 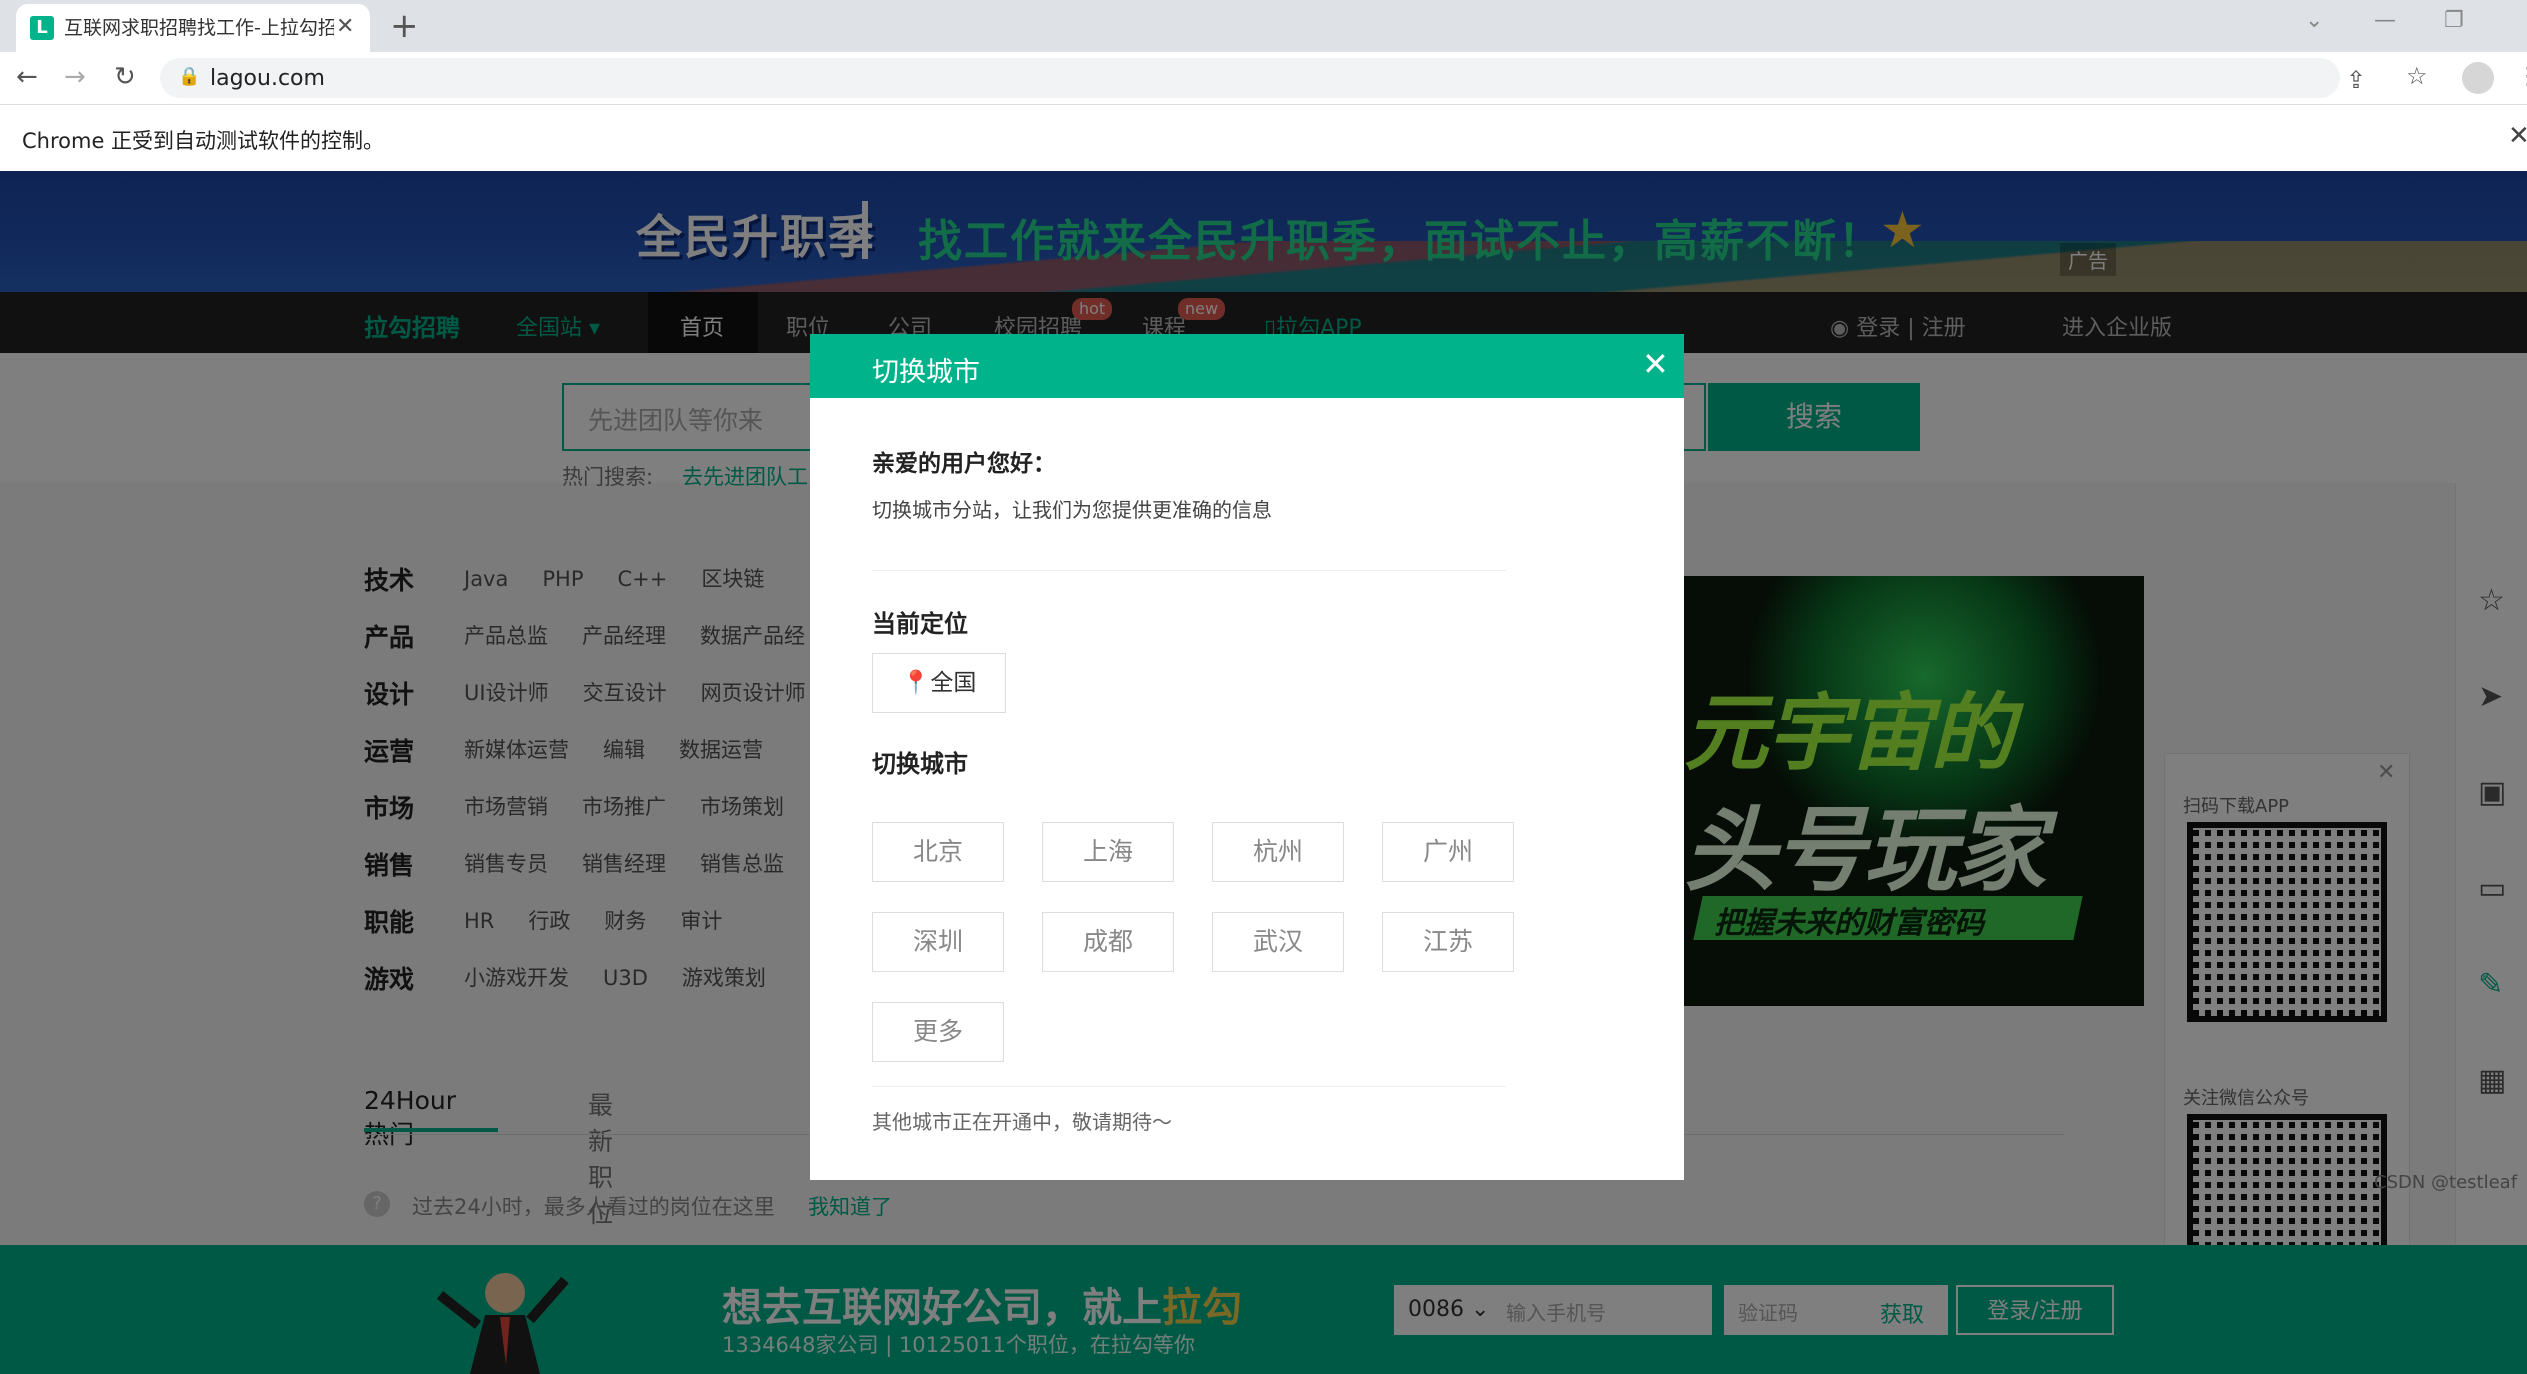 I want to click on tab-title: 互联网求职招聘找工作-上拉勾招, so click(x=199, y=28).